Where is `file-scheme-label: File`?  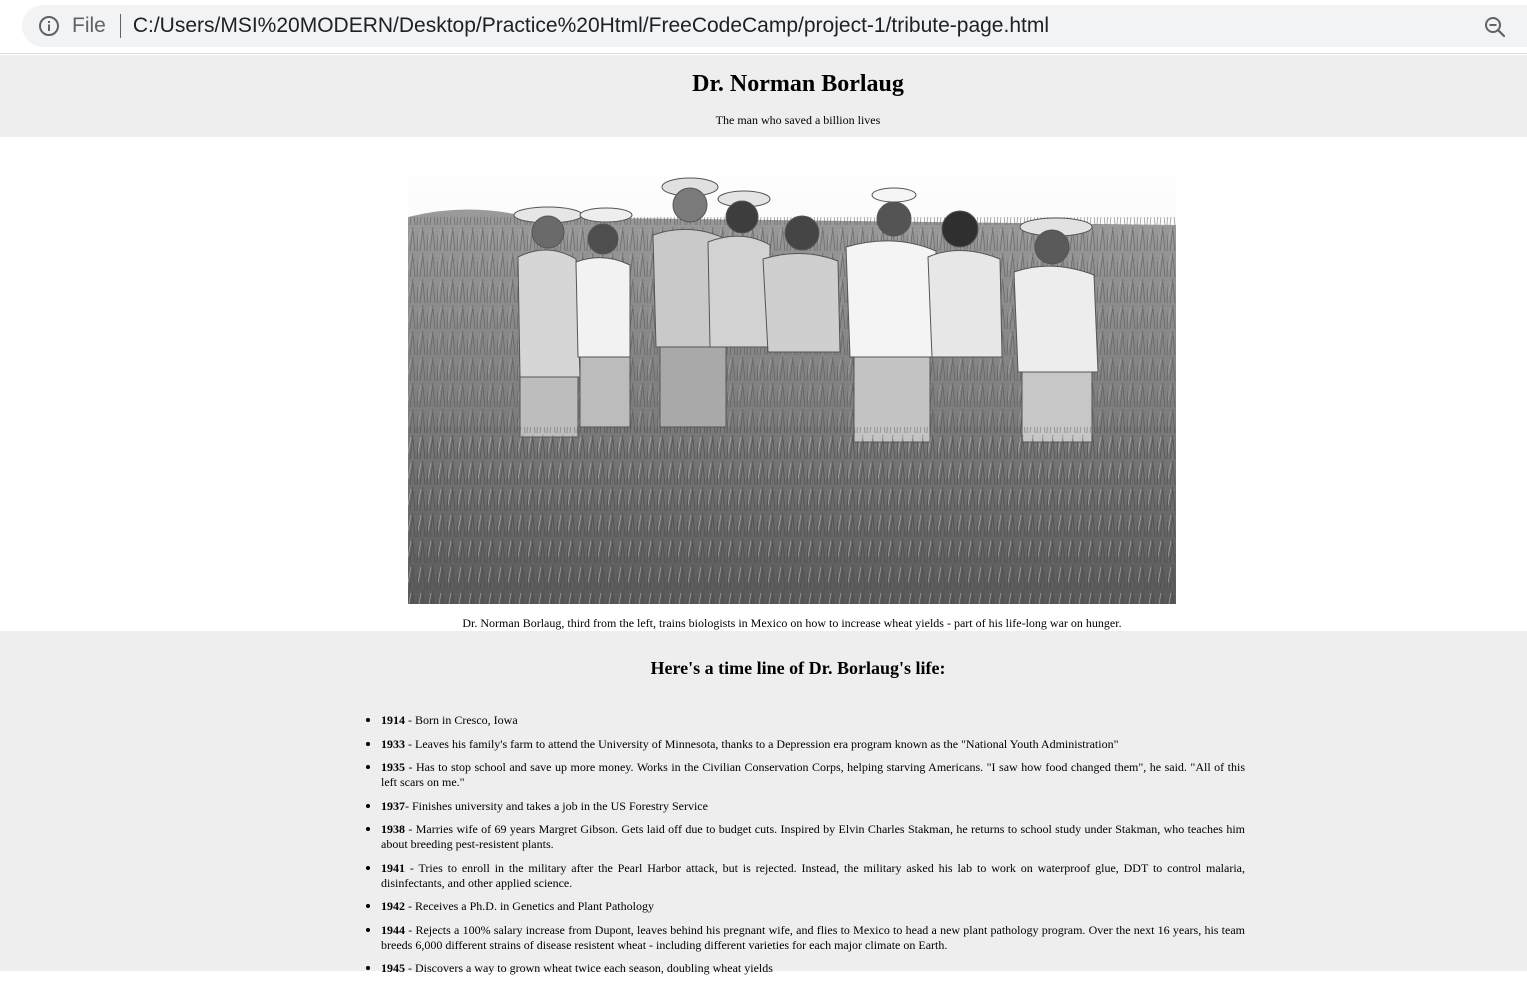 file-scheme-label: File is located at coordinates (89, 26).